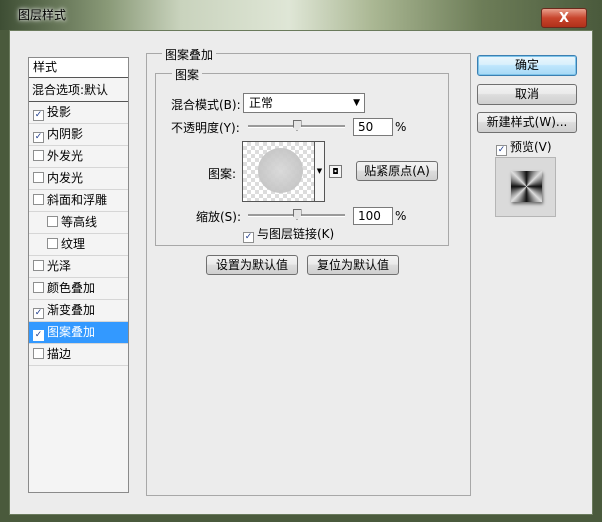  Describe the element at coordinates (564, 18) in the screenshot. I see `close-button: X` at that location.